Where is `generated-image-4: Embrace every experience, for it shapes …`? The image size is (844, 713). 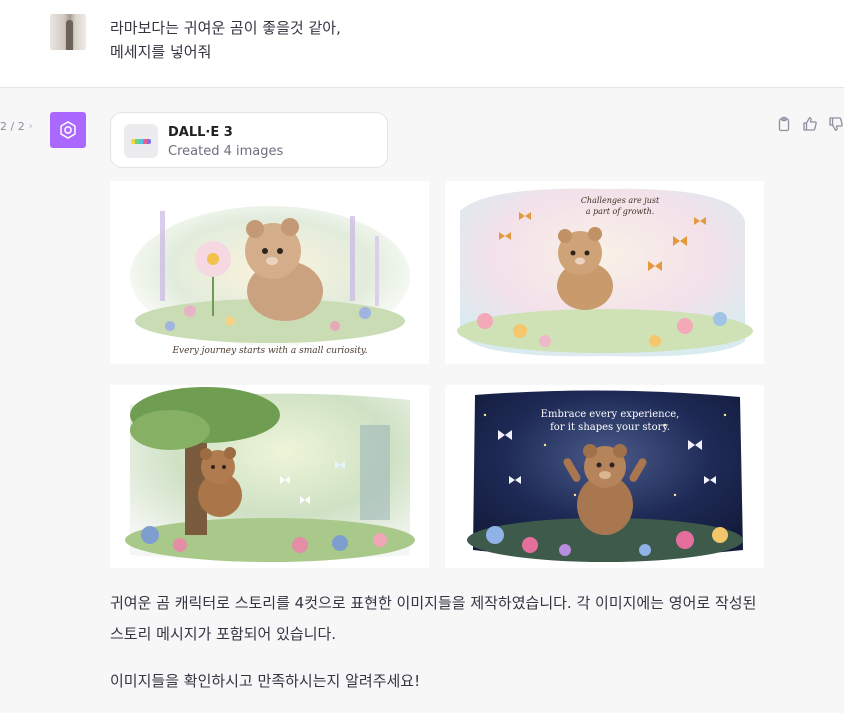
generated-image-4: Embrace every experience, for it shapes … is located at coordinates (604, 476).